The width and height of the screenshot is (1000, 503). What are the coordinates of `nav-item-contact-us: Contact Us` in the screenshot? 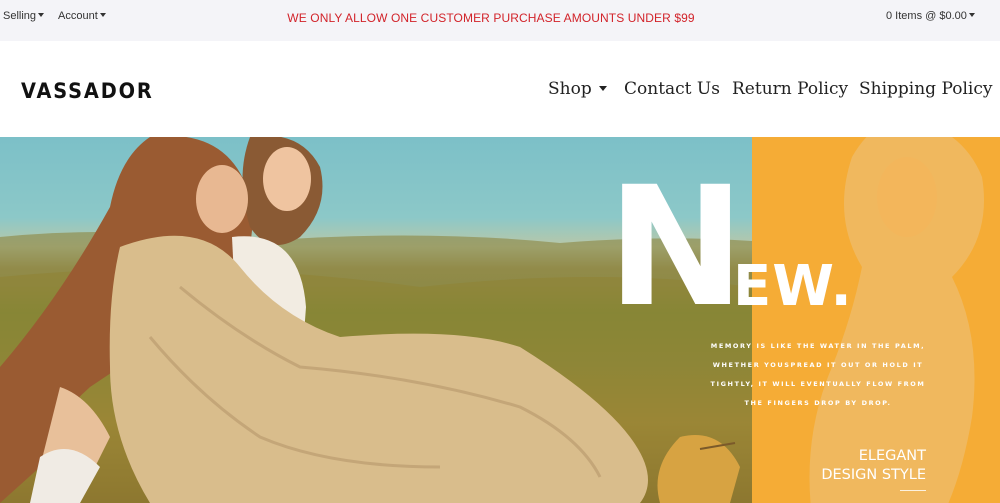 It's located at (672, 89).